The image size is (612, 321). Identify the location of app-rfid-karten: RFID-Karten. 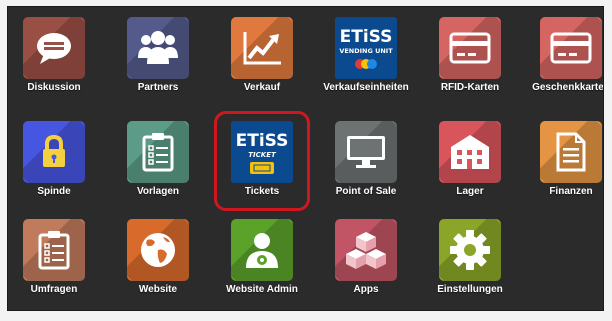
(470, 62).